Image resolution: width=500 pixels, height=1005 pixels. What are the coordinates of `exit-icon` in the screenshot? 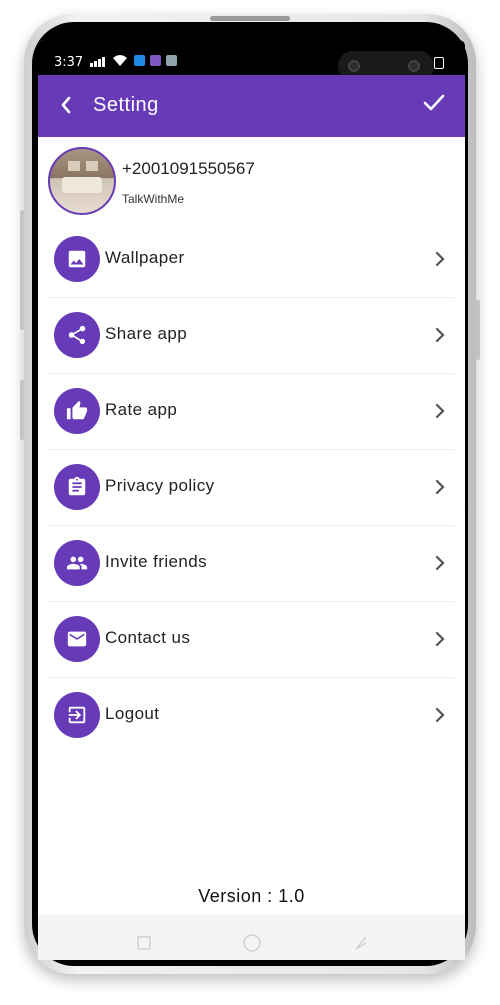 It's located at (77, 715).